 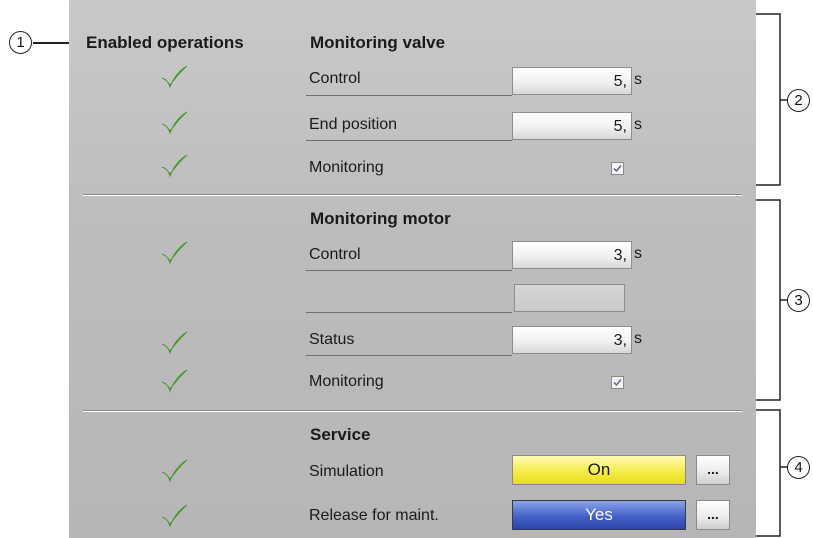 I want to click on valve-end-position-label: End position, so click(x=353, y=124).